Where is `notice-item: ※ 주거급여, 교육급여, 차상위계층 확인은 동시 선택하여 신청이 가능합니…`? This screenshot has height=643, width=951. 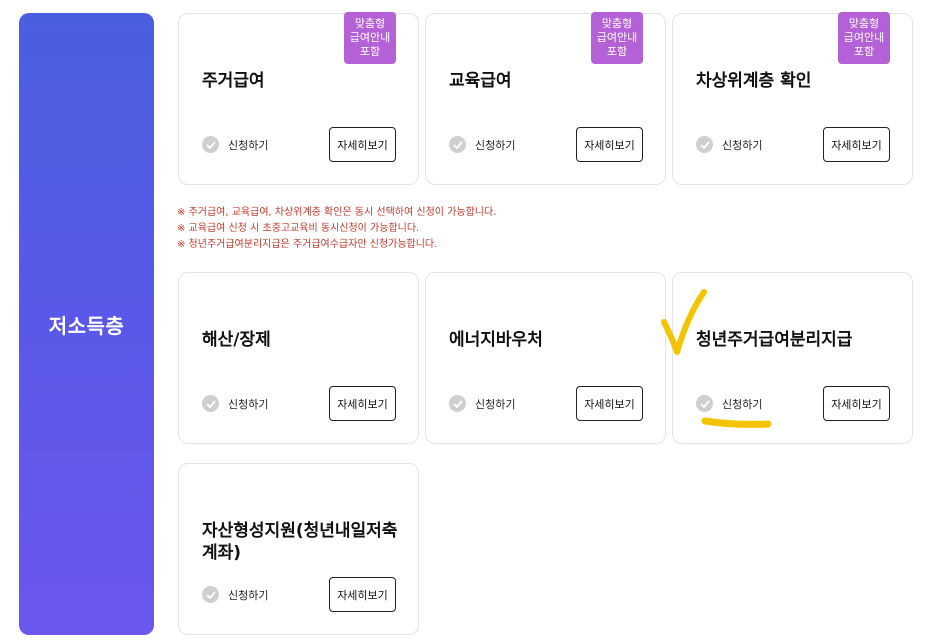 notice-item: ※ 주거급여, 교육급여, 차상위계층 확인은 동시 선택하여 신청이 가능합니… is located at coordinates (337, 212).